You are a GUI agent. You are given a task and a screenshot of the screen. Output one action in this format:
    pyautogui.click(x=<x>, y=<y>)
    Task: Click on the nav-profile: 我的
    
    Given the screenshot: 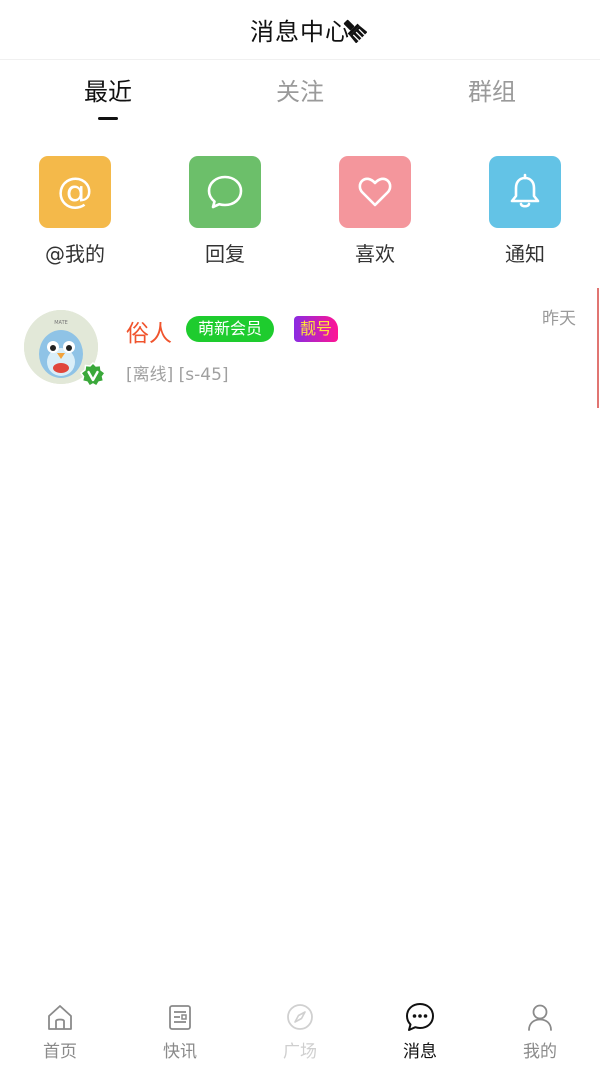 What is the action you would take?
    pyautogui.click(x=540, y=1031)
    